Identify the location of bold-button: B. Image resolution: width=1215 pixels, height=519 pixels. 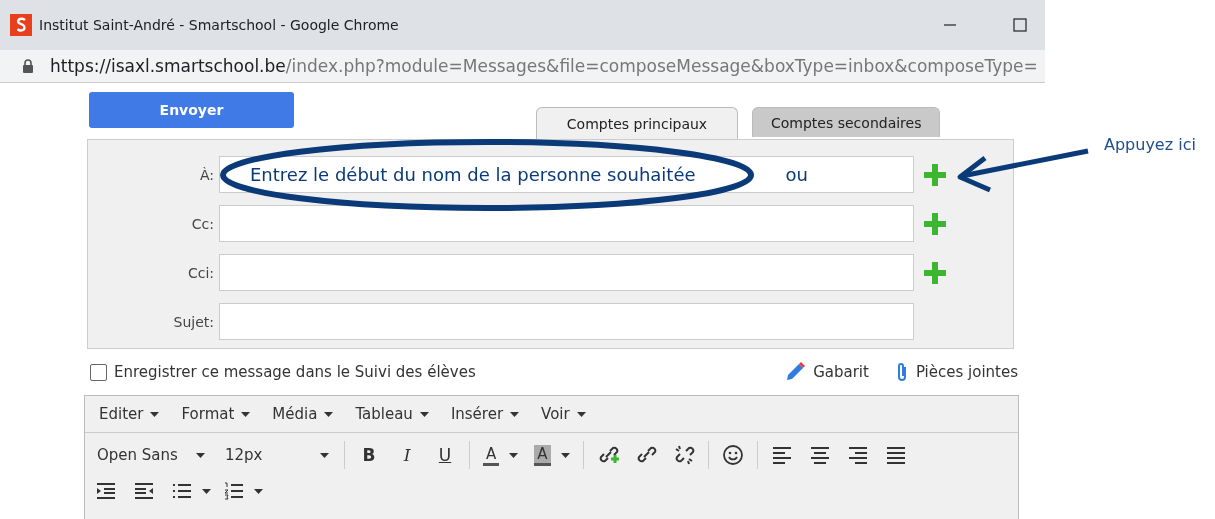
(369, 455).